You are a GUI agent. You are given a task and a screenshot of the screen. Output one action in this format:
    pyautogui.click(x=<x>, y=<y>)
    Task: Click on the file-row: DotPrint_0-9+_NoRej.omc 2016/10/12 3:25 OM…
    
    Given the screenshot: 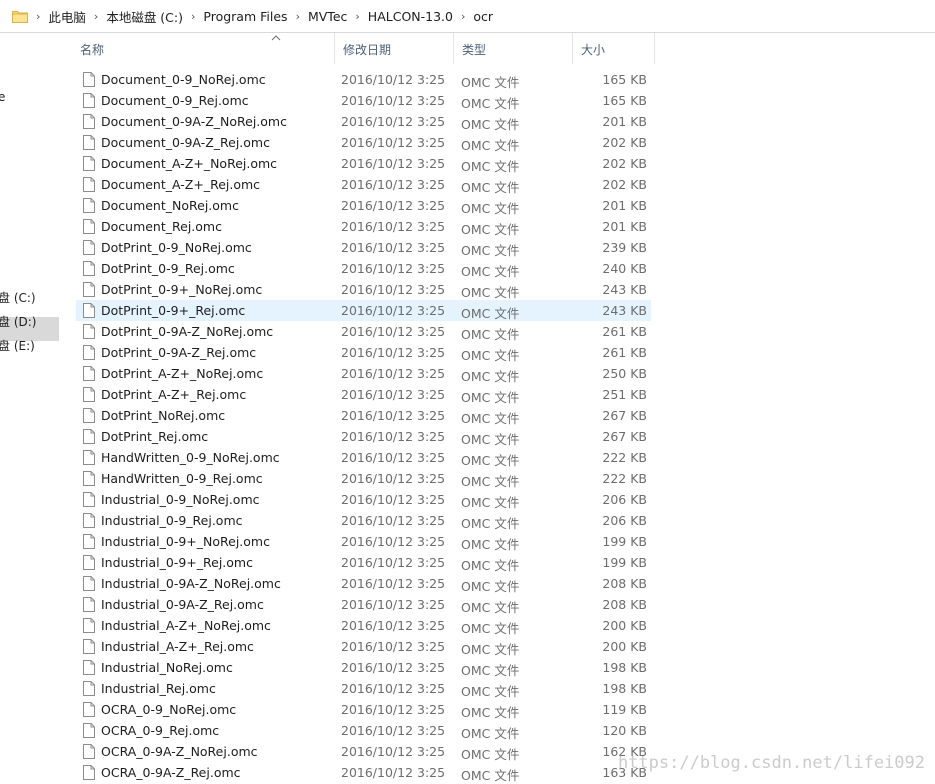 What is the action you would take?
    pyautogui.click(x=363, y=289)
    